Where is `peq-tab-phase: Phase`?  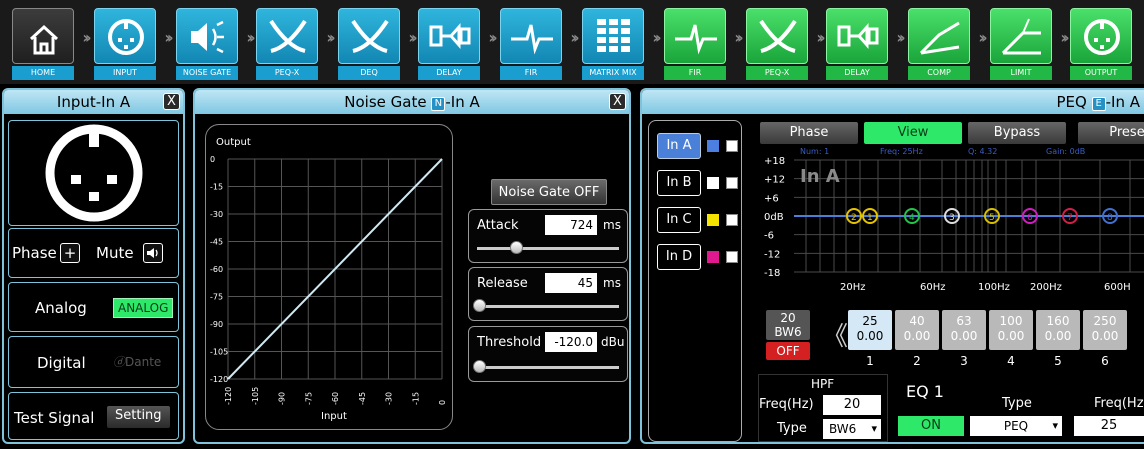 peq-tab-phase: Phase is located at coordinates (809, 133).